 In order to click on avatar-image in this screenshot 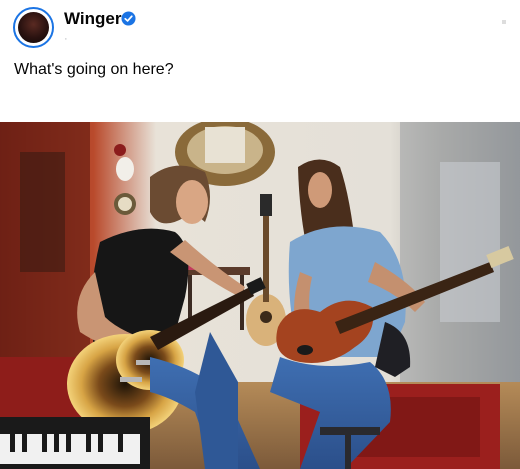, I will do `click(33, 27)`.